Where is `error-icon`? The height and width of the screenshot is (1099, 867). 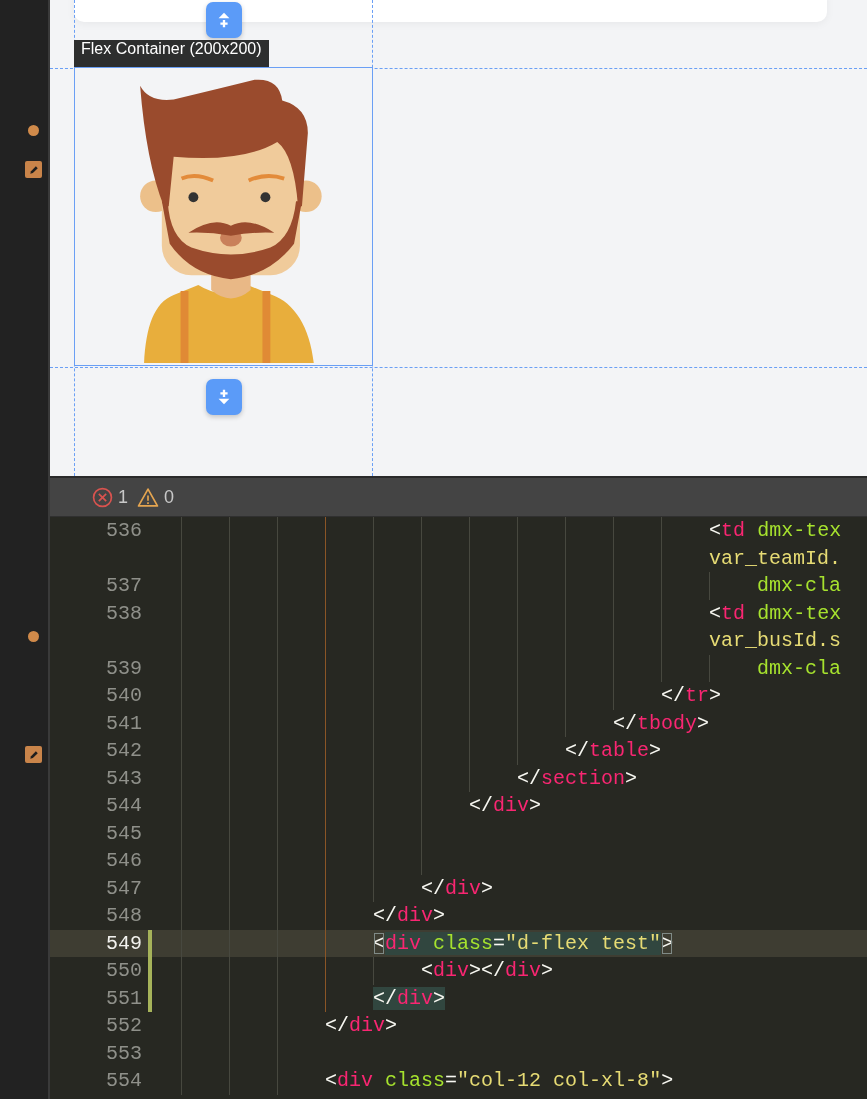
error-icon is located at coordinates (102, 497).